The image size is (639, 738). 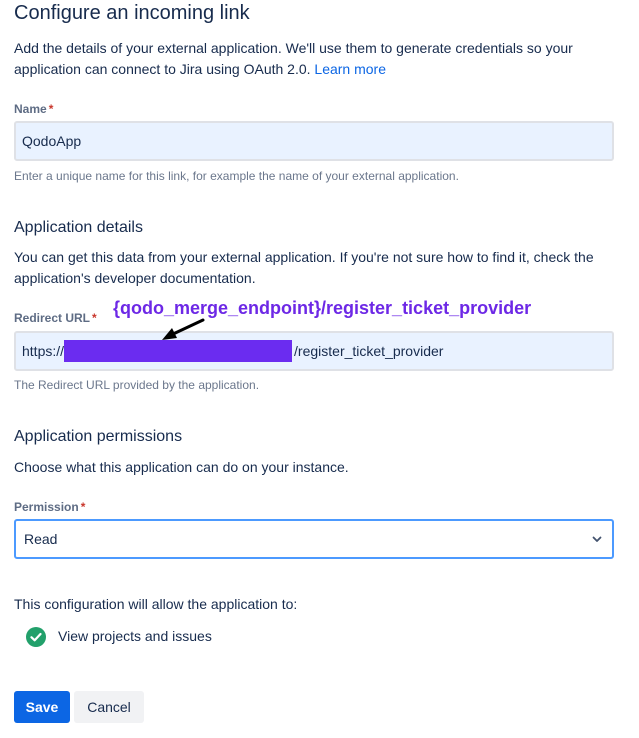 I want to click on check-circle-icon, so click(x=36, y=636).